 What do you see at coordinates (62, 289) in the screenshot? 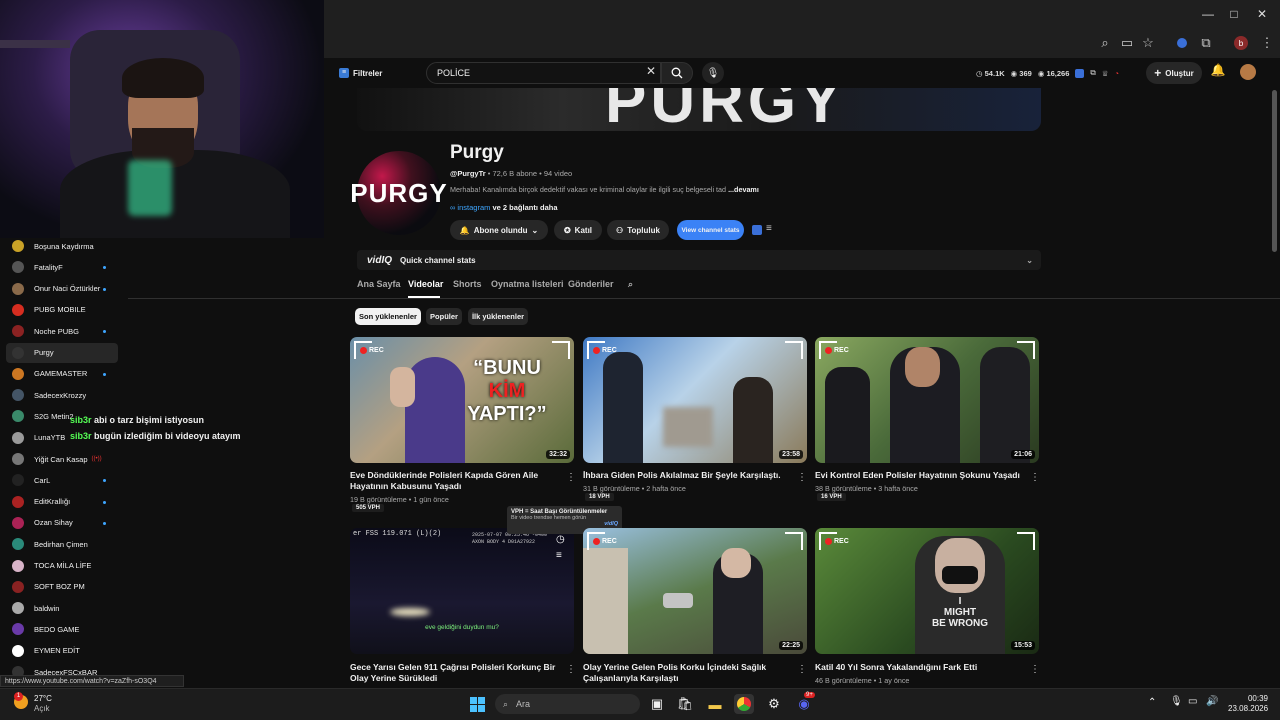
I see `sidebar-item: Onur Naci Öztürkler` at bounding box center [62, 289].